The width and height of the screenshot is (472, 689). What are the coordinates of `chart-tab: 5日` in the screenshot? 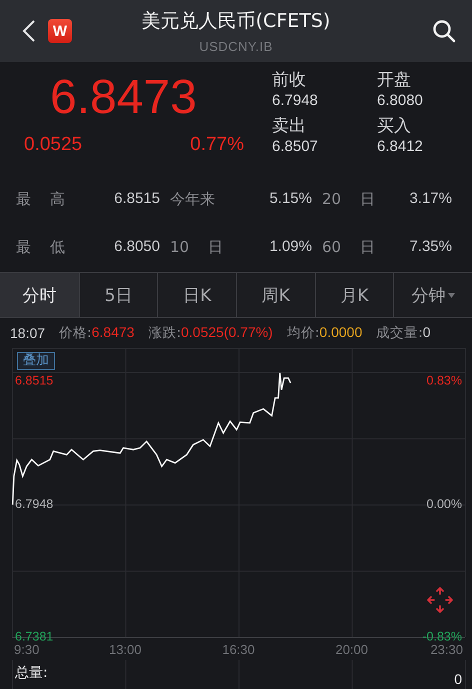 It's located at (118, 295).